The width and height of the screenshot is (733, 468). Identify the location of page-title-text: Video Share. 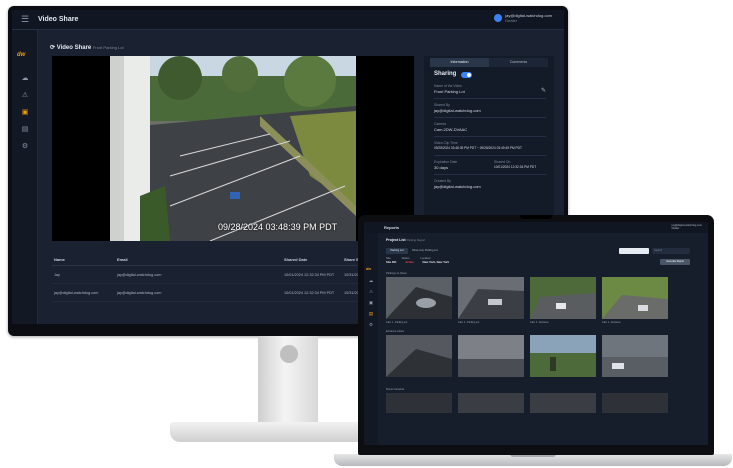
(74, 48).